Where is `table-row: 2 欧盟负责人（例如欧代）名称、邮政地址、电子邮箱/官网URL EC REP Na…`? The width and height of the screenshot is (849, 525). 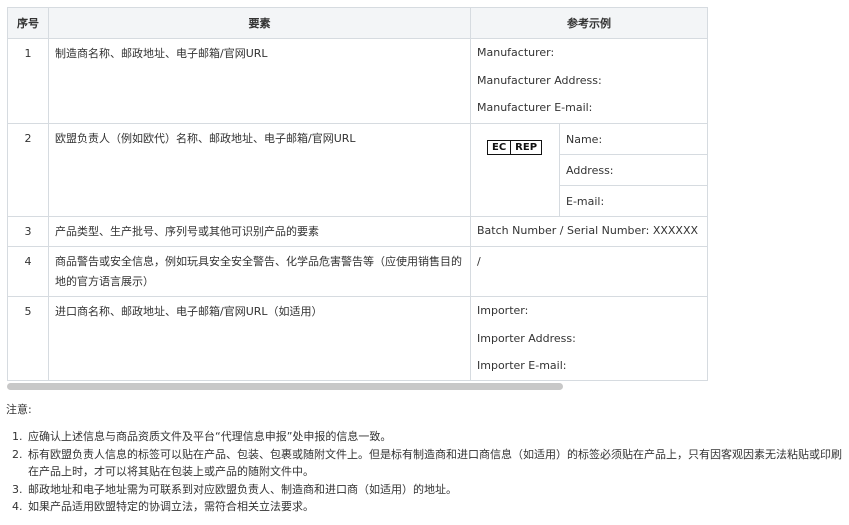
table-row: 2 欧盟负责人（例如欧代）名称、邮政地址、电子邮箱/官网URL EC REP Na… is located at coordinates (357, 170).